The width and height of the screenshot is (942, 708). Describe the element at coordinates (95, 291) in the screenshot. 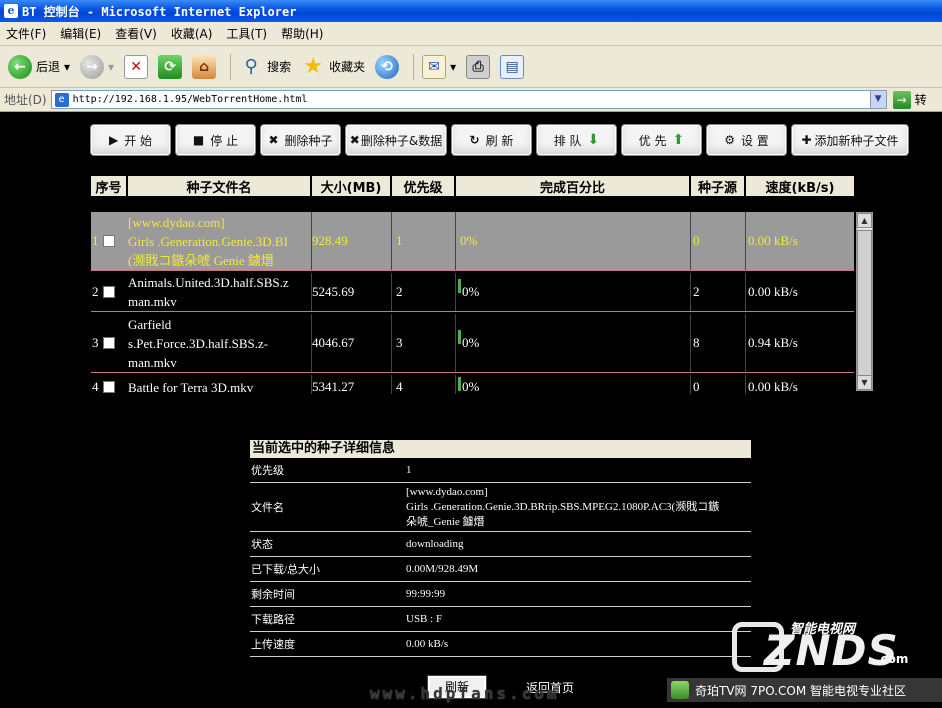

I see `row-index: 2` at that location.